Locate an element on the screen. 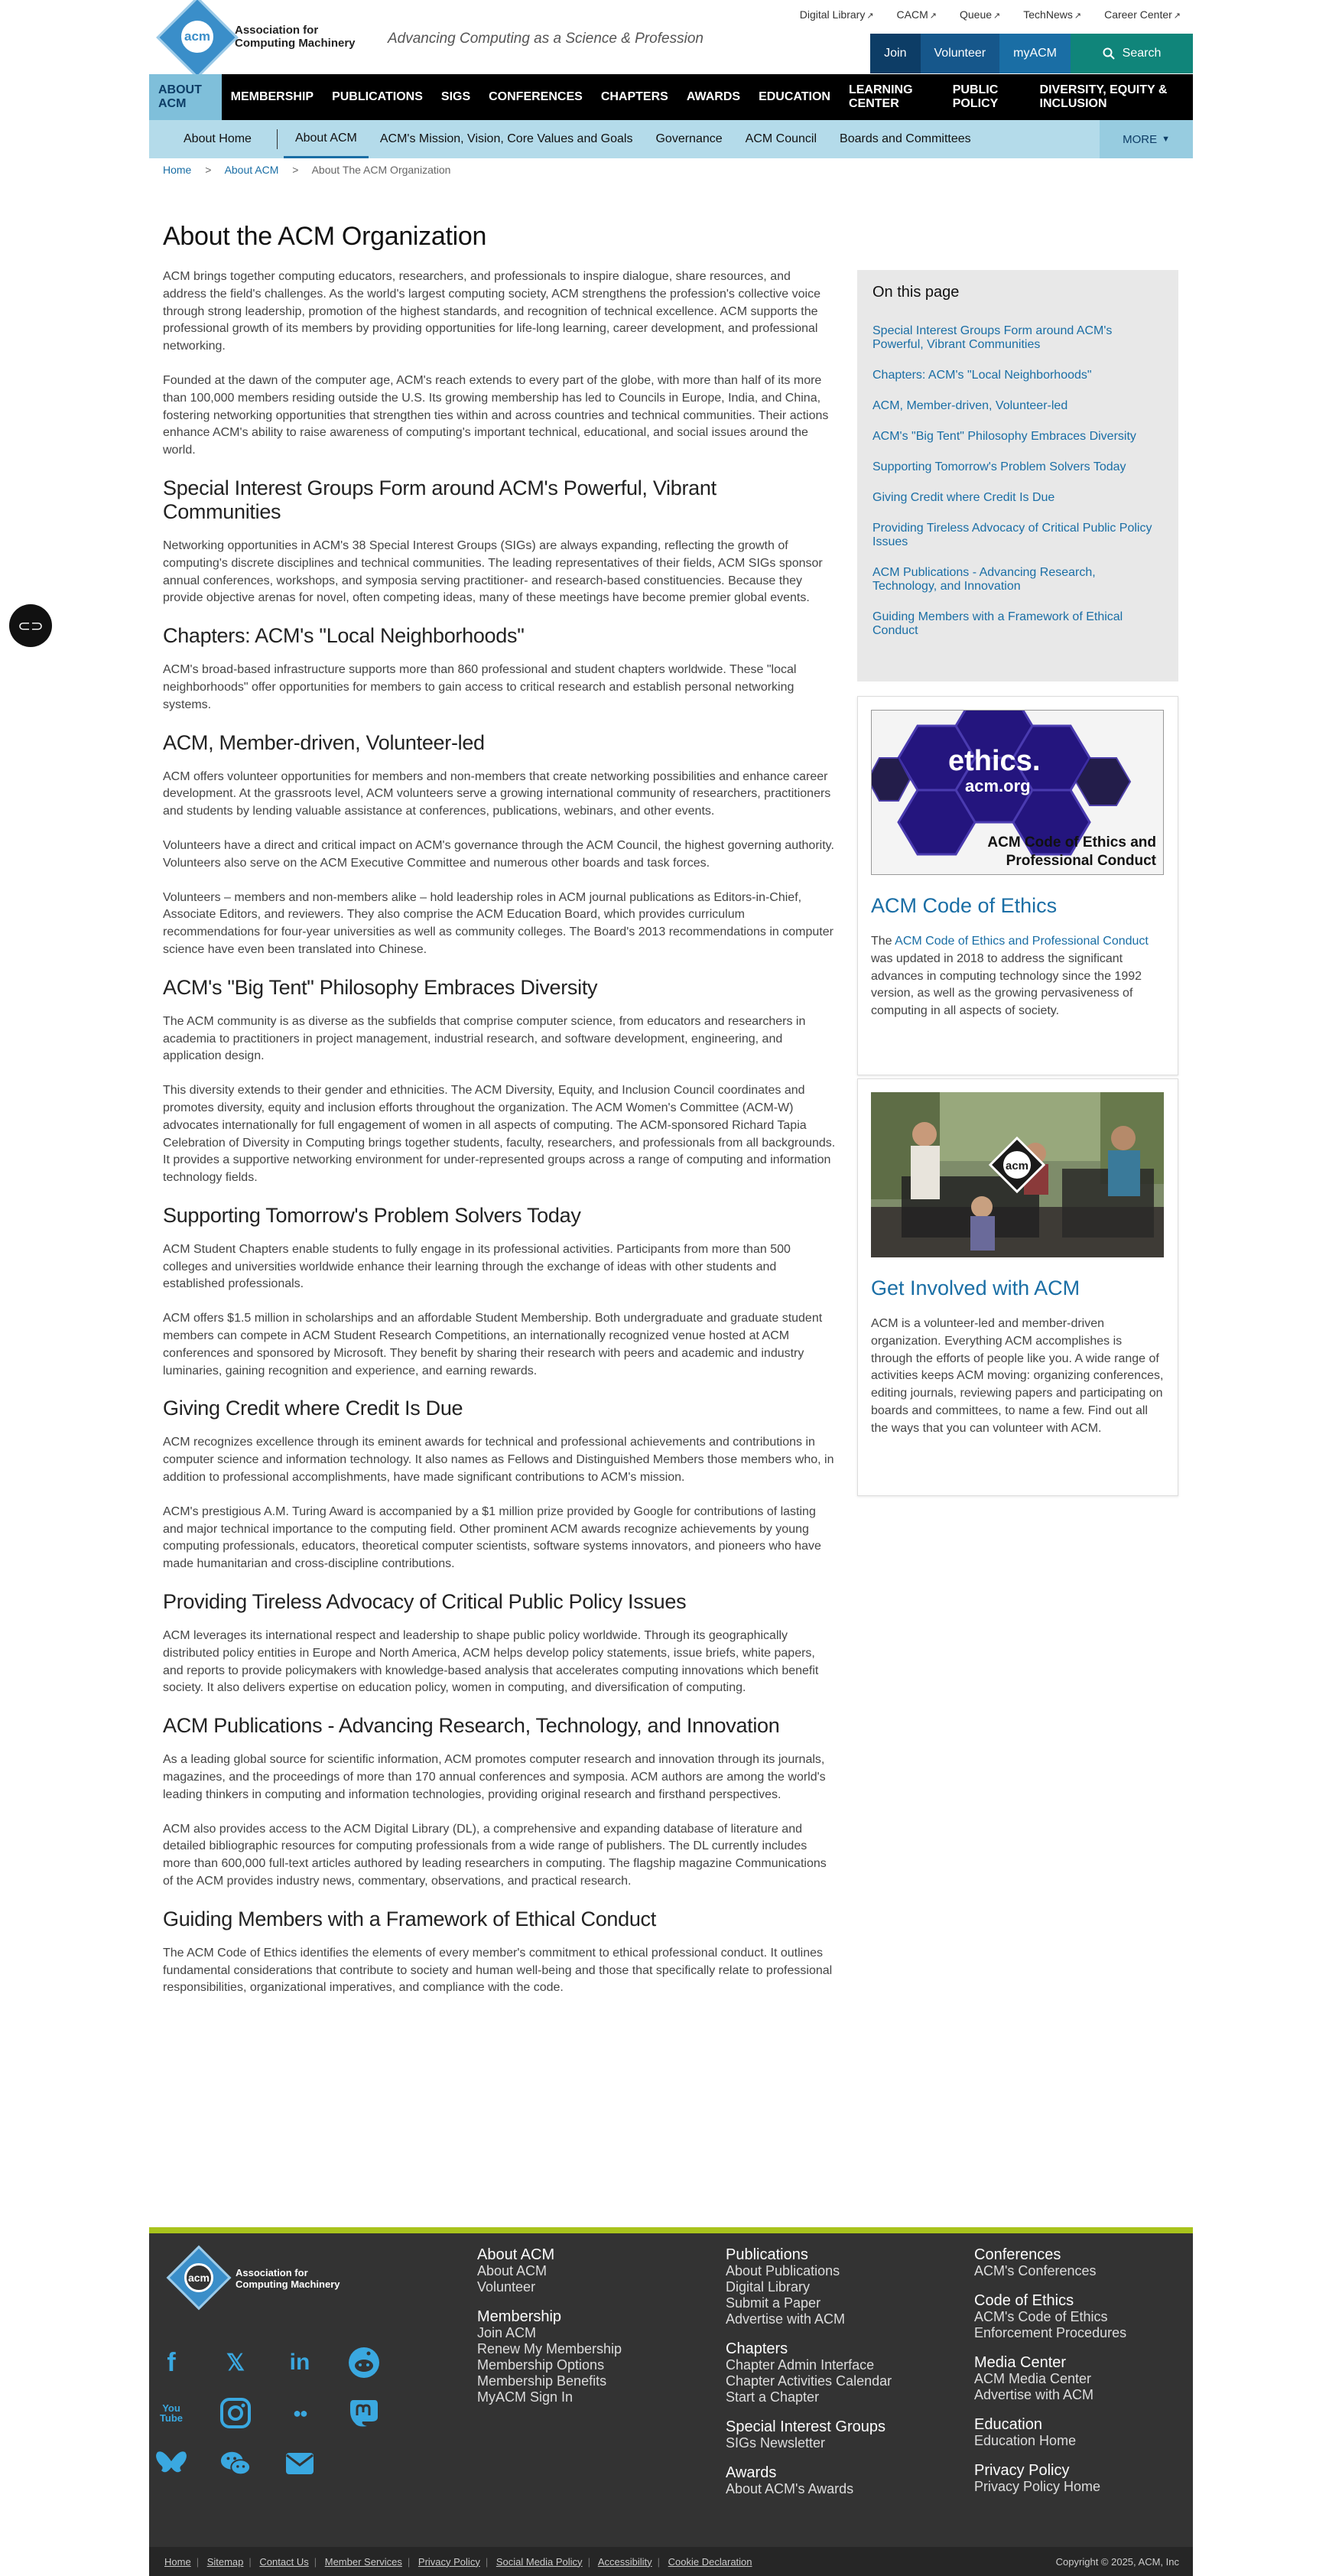 Image resolution: width=1342 pixels, height=2576 pixels. nav-sigs: SIGS is located at coordinates (455, 97).